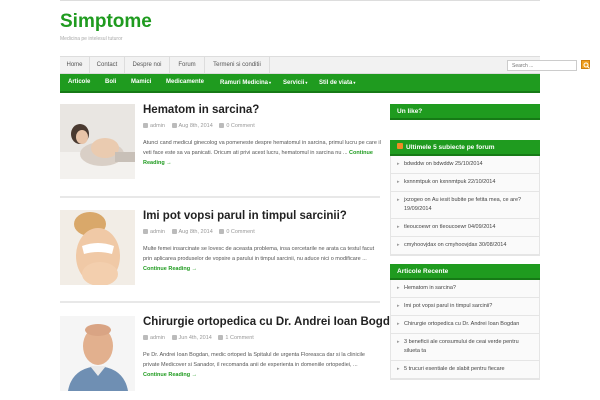 This screenshot has height=400, width=600. What do you see at coordinates (107, 65) in the screenshot?
I see `top-nav-contact: Contact` at bounding box center [107, 65].